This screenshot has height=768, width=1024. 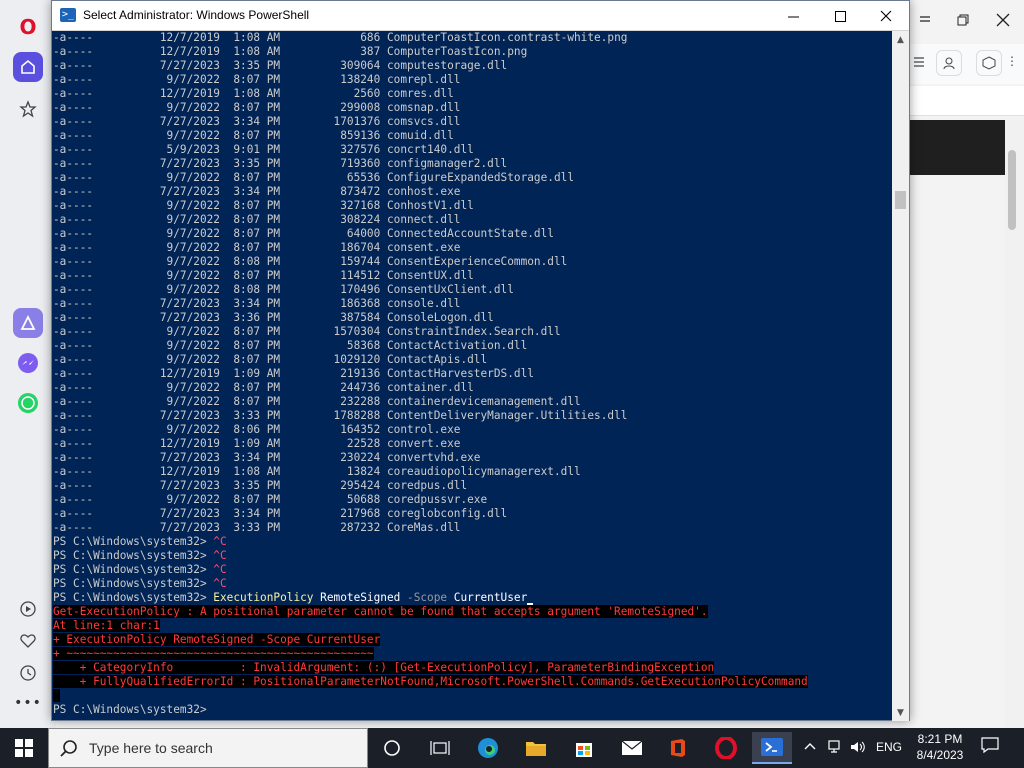 What do you see at coordinates (963, 20) in the screenshot?
I see `restore-icon` at bounding box center [963, 20].